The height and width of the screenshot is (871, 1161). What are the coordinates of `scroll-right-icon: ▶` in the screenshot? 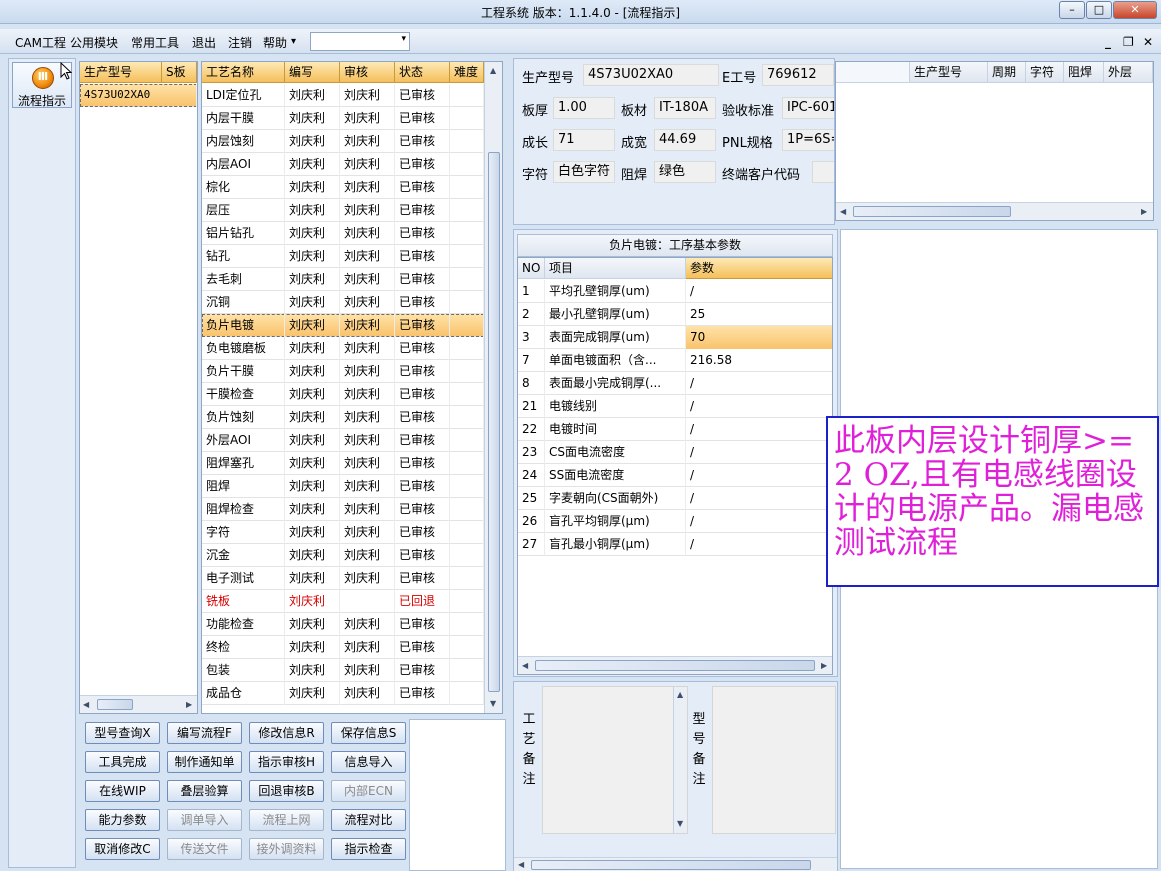 It's located at (189, 704).